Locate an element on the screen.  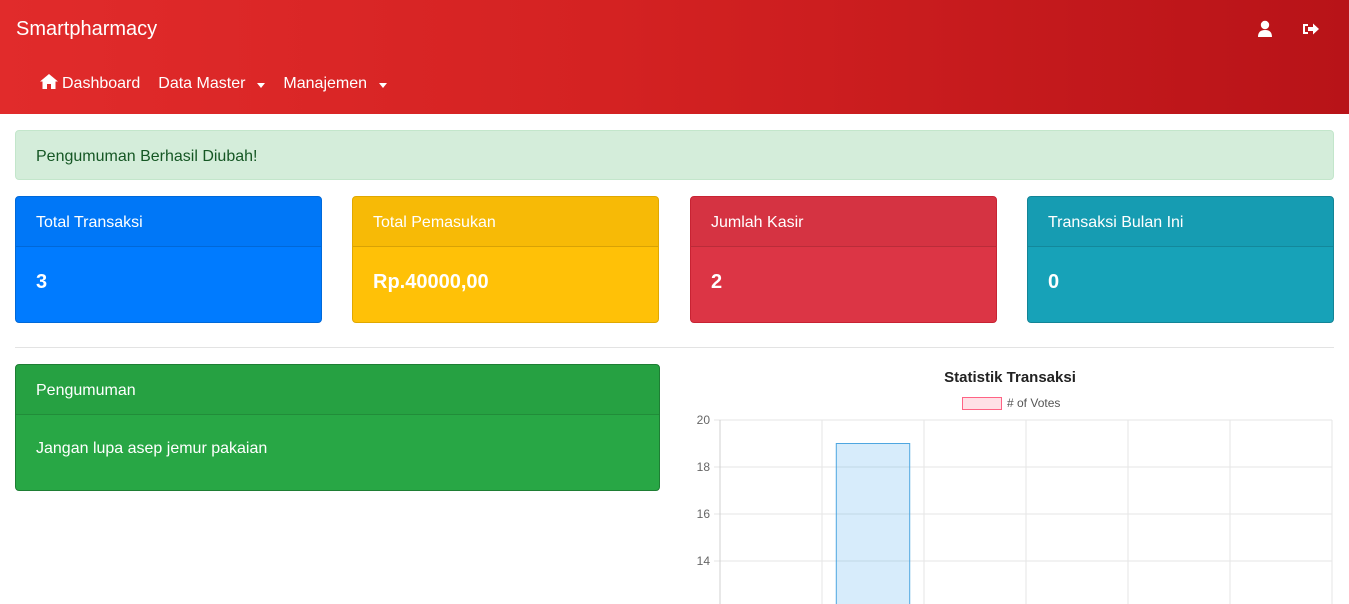
home-icon is located at coordinates (49, 84).